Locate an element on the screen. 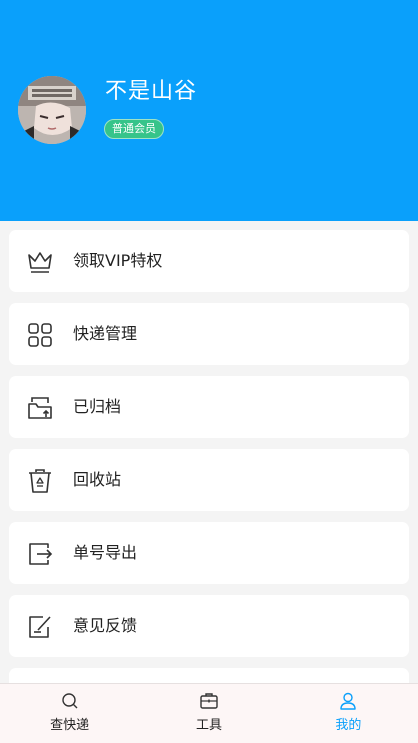 The width and height of the screenshot is (418, 743). menu-item-label: 回收站 is located at coordinates (97, 479).